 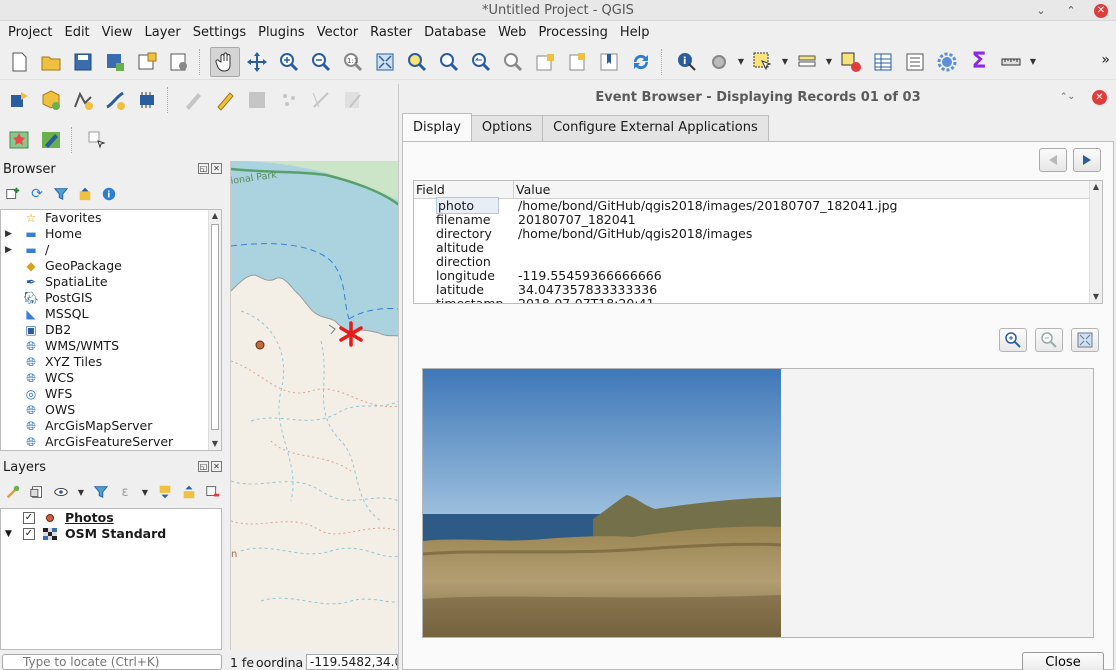 I want to click on table-scrollbar: ▲ ▼, so click(x=1095, y=242).